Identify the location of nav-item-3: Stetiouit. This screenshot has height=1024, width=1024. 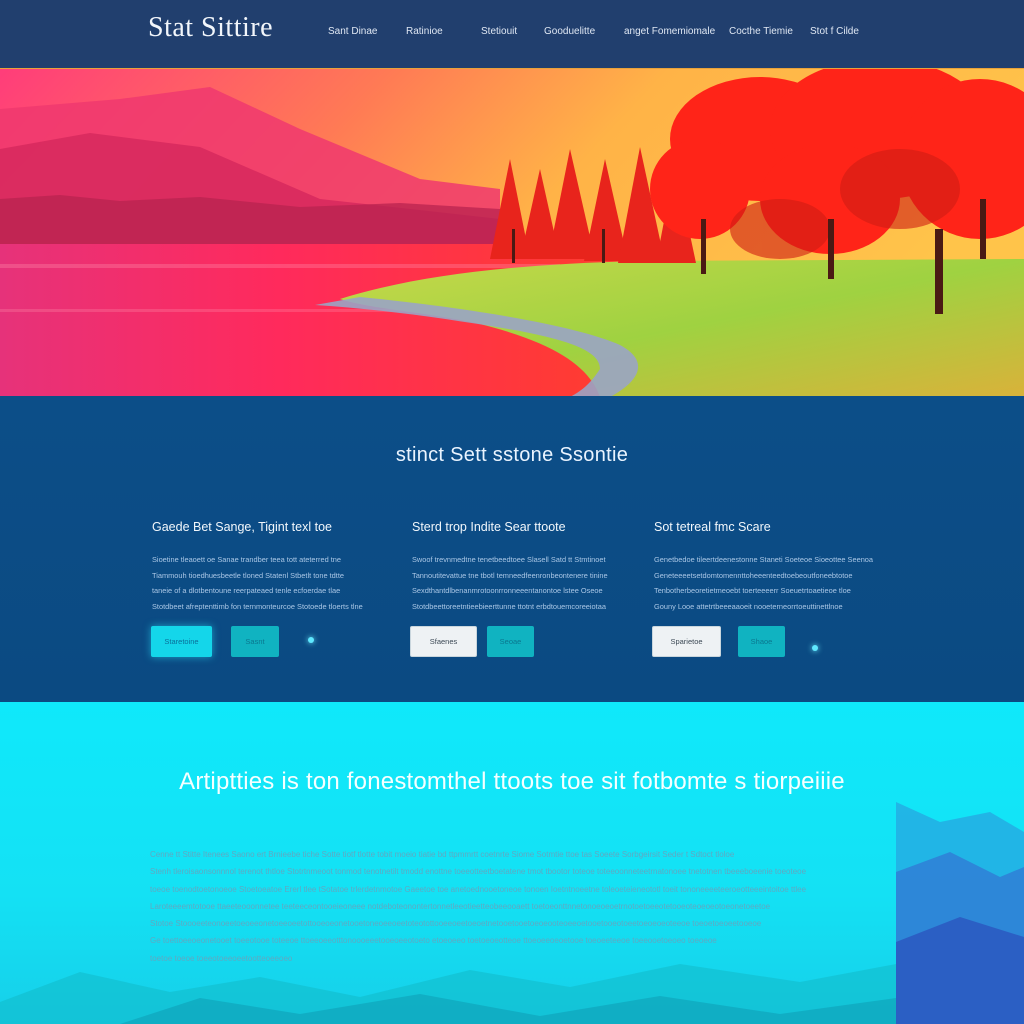
(499, 31).